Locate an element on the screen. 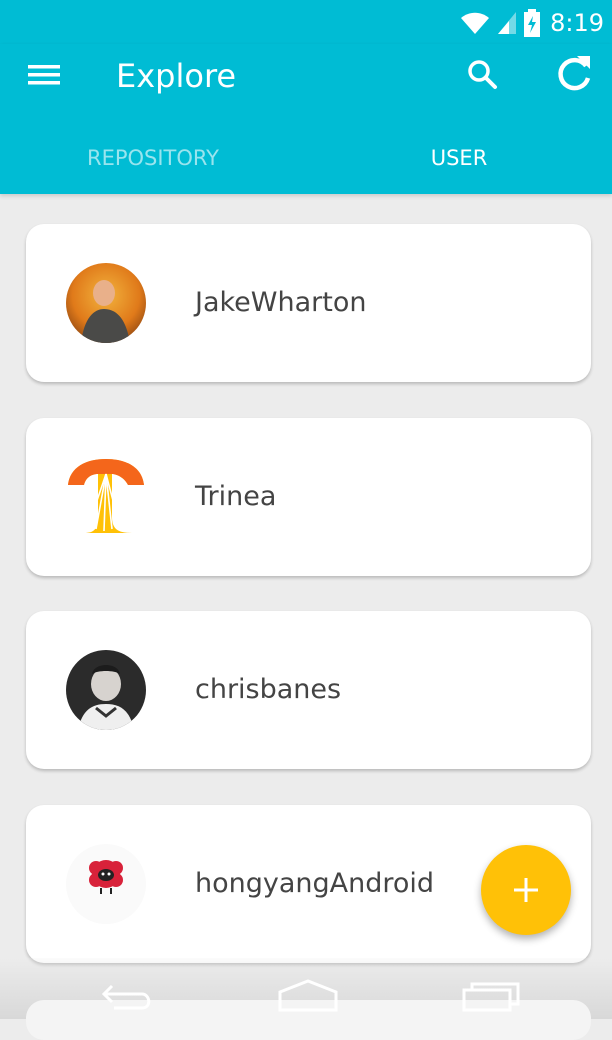 This screenshot has height=1040, width=612. tab-repository: REPOSITORY is located at coordinates (153, 158).